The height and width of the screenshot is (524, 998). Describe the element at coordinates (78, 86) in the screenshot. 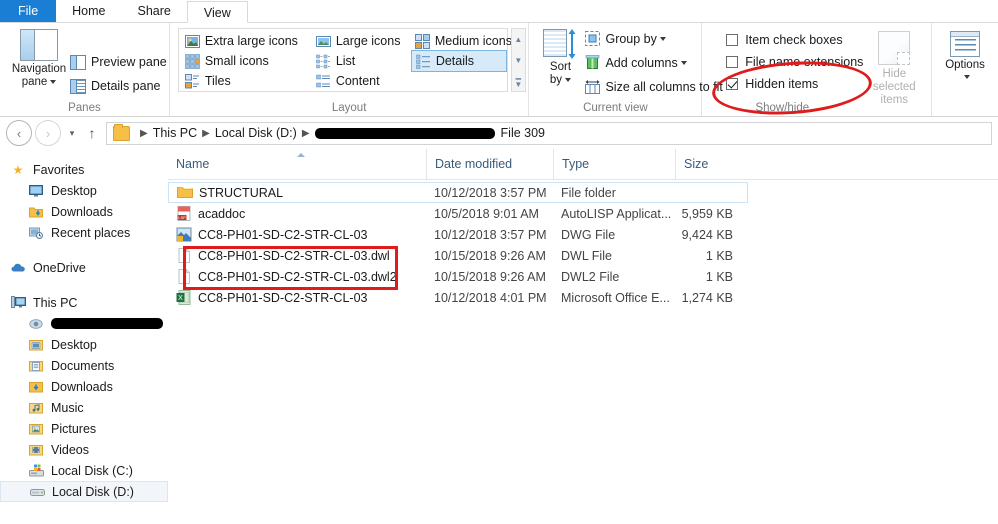

I see `details-pane-icon` at that location.